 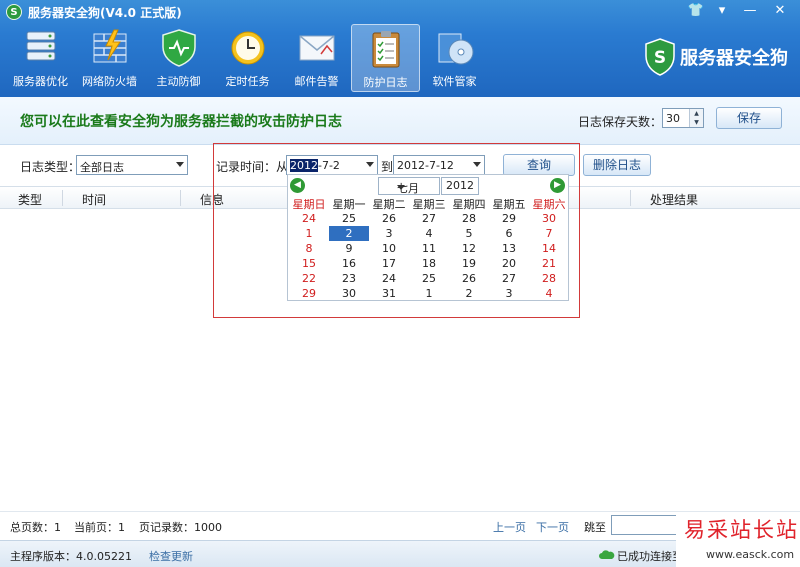 I want to click on stepper-down-icon: ▼, so click(x=696, y=122).